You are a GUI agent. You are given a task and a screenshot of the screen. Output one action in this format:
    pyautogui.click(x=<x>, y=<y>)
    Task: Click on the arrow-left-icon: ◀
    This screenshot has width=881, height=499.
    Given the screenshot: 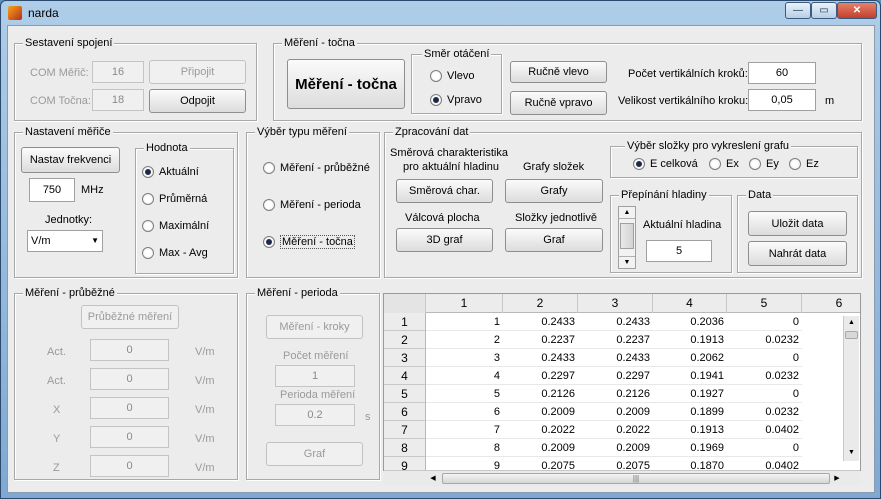 What is the action you would take?
    pyautogui.click(x=433, y=478)
    